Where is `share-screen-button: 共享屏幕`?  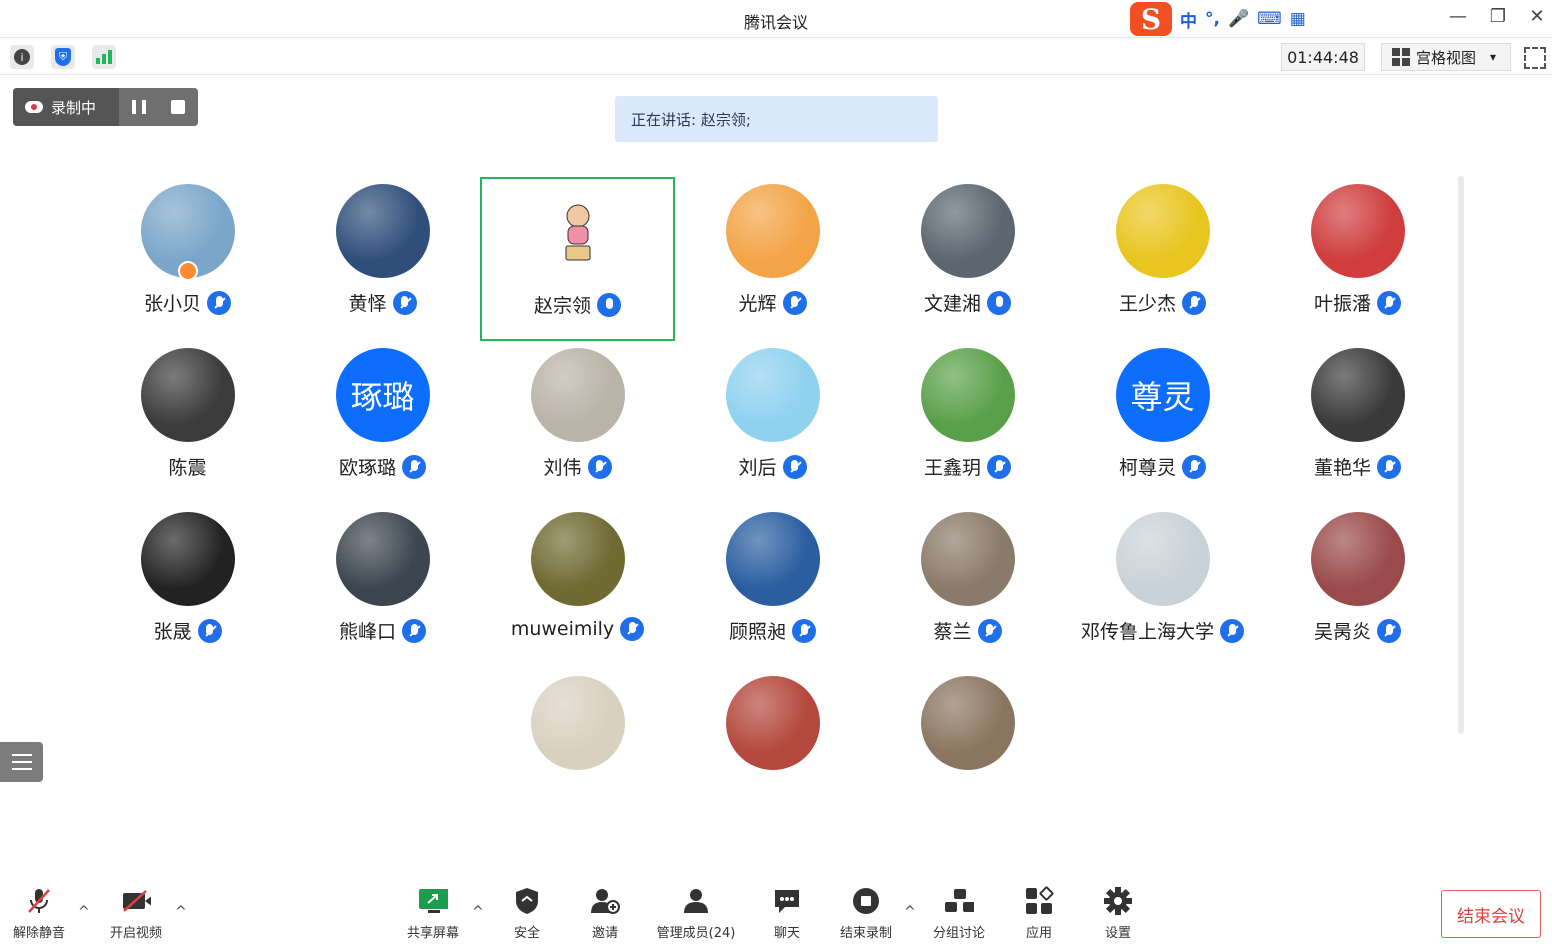 share-screen-button: 共享屏幕 is located at coordinates (433, 913).